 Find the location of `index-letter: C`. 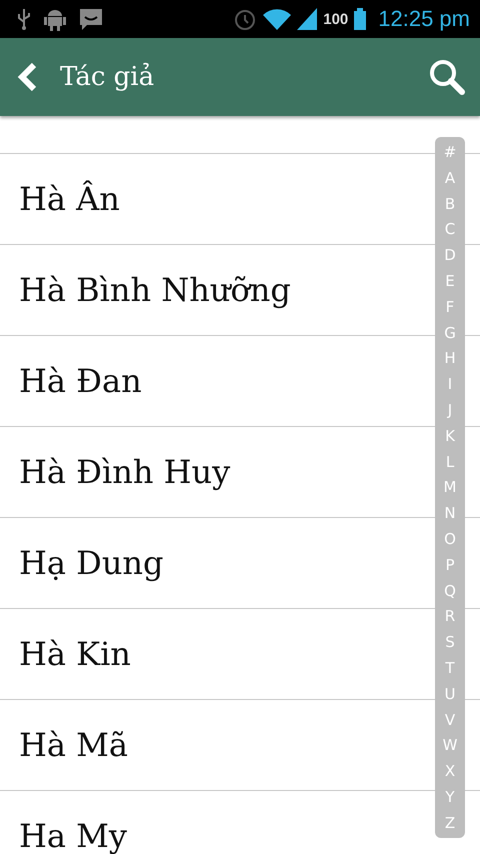

index-letter: C is located at coordinates (450, 229).